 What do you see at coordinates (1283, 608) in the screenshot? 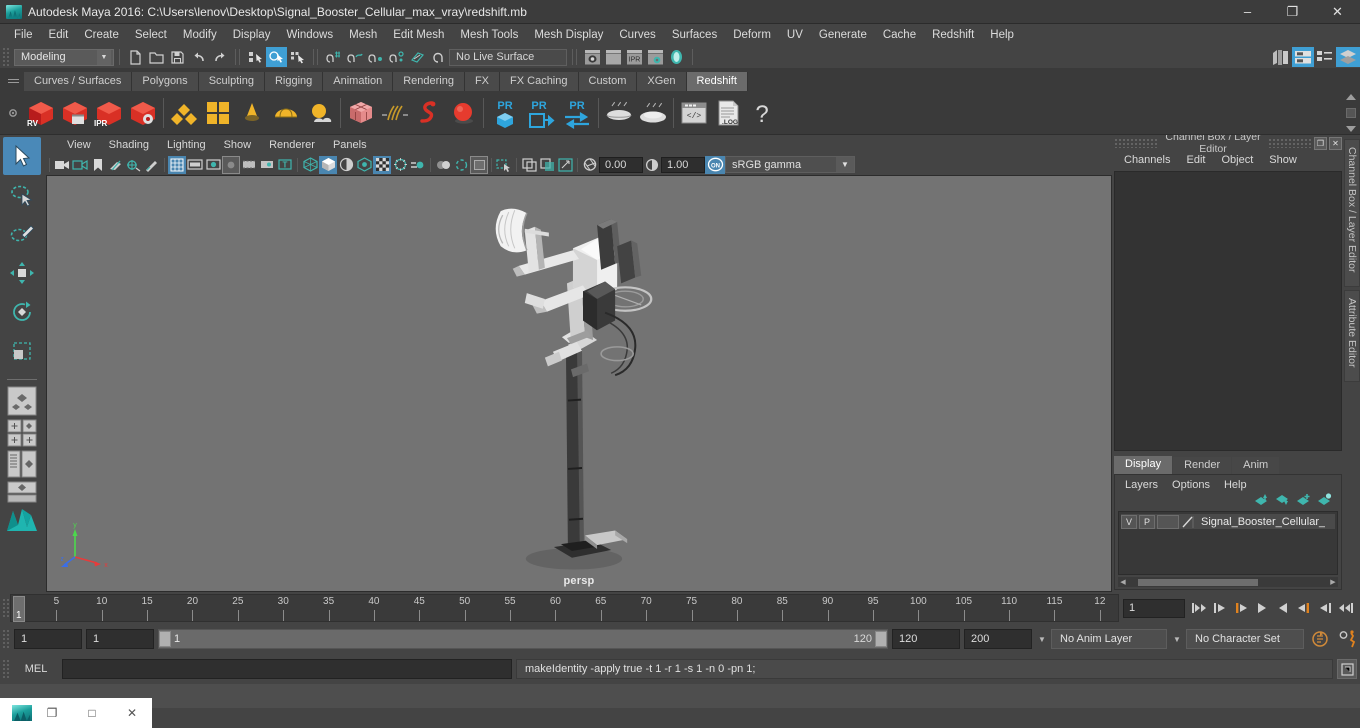
I see `play-forwards-icon` at bounding box center [1283, 608].